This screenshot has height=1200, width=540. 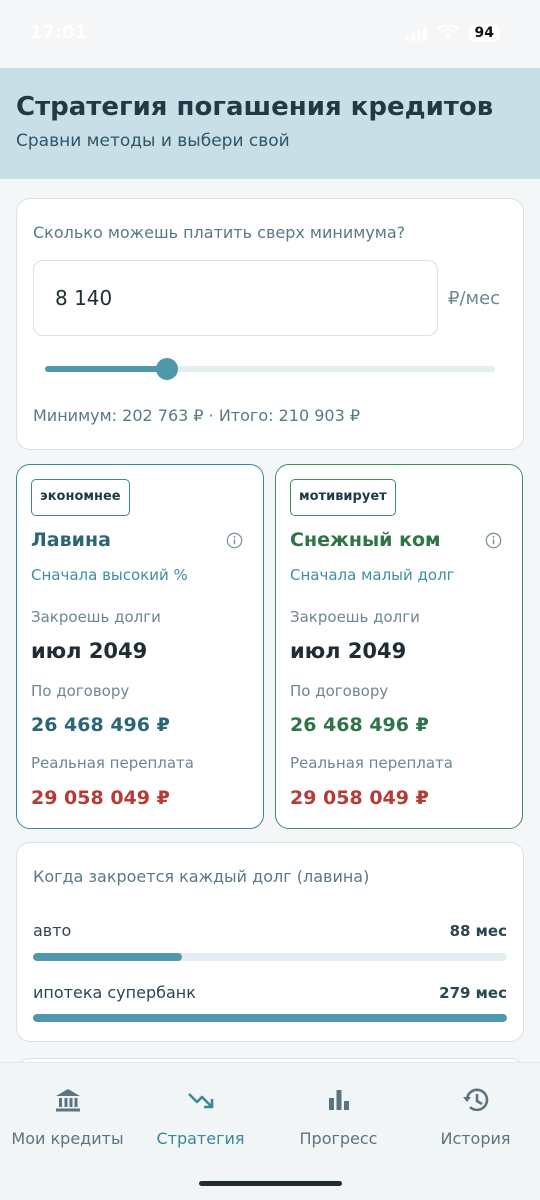 What do you see at coordinates (52, 930) in the screenshot?
I see `debt-name: авто` at bounding box center [52, 930].